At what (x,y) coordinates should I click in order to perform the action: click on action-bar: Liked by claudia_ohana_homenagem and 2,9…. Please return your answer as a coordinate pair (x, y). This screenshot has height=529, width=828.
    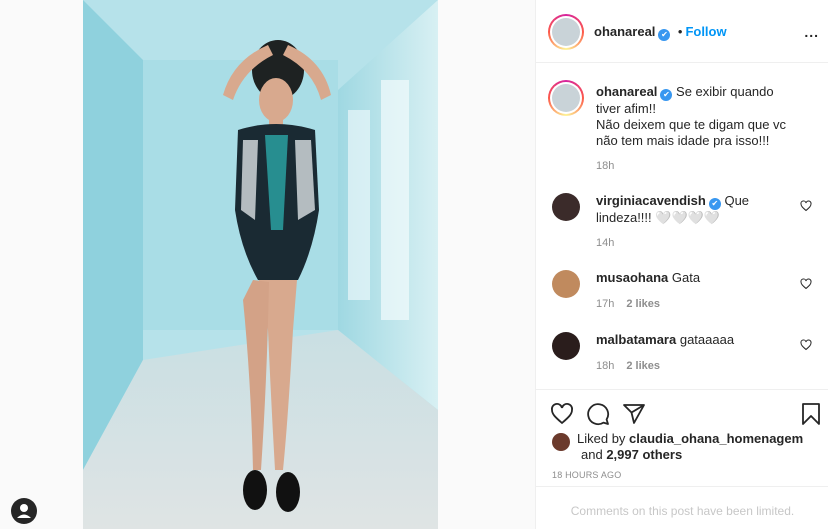
    Looking at the image, I should click on (682, 437).